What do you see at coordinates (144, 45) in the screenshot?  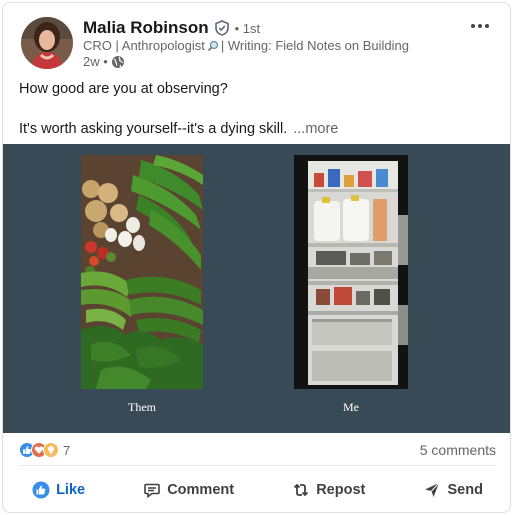 I see `headline-text-start: CRO | Anthropologist` at bounding box center [144, 45].